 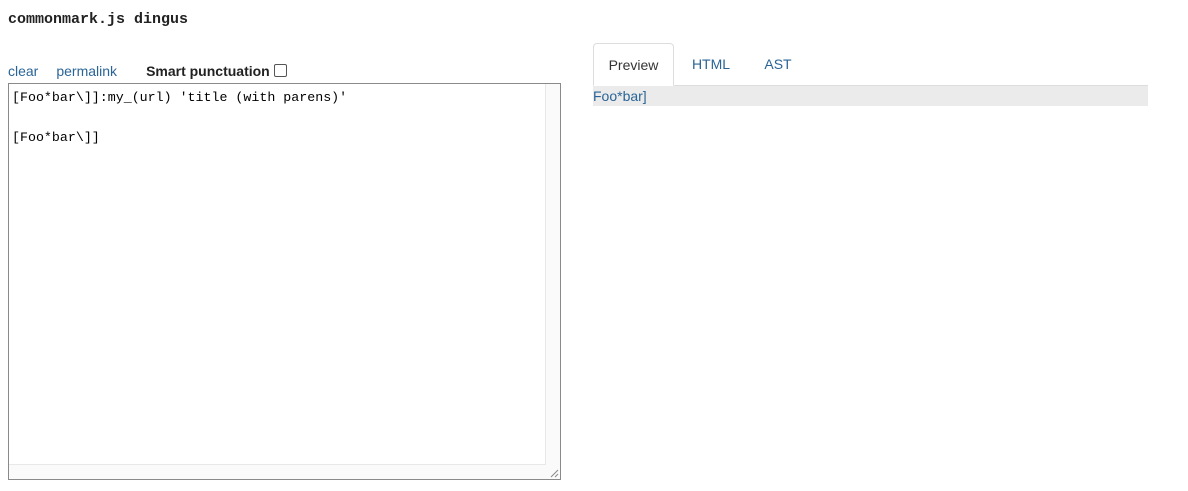 What do you see at coordinates (23, 71) in the screenshot?
I see `clear-link: clear` at bounding box center [23, 71].